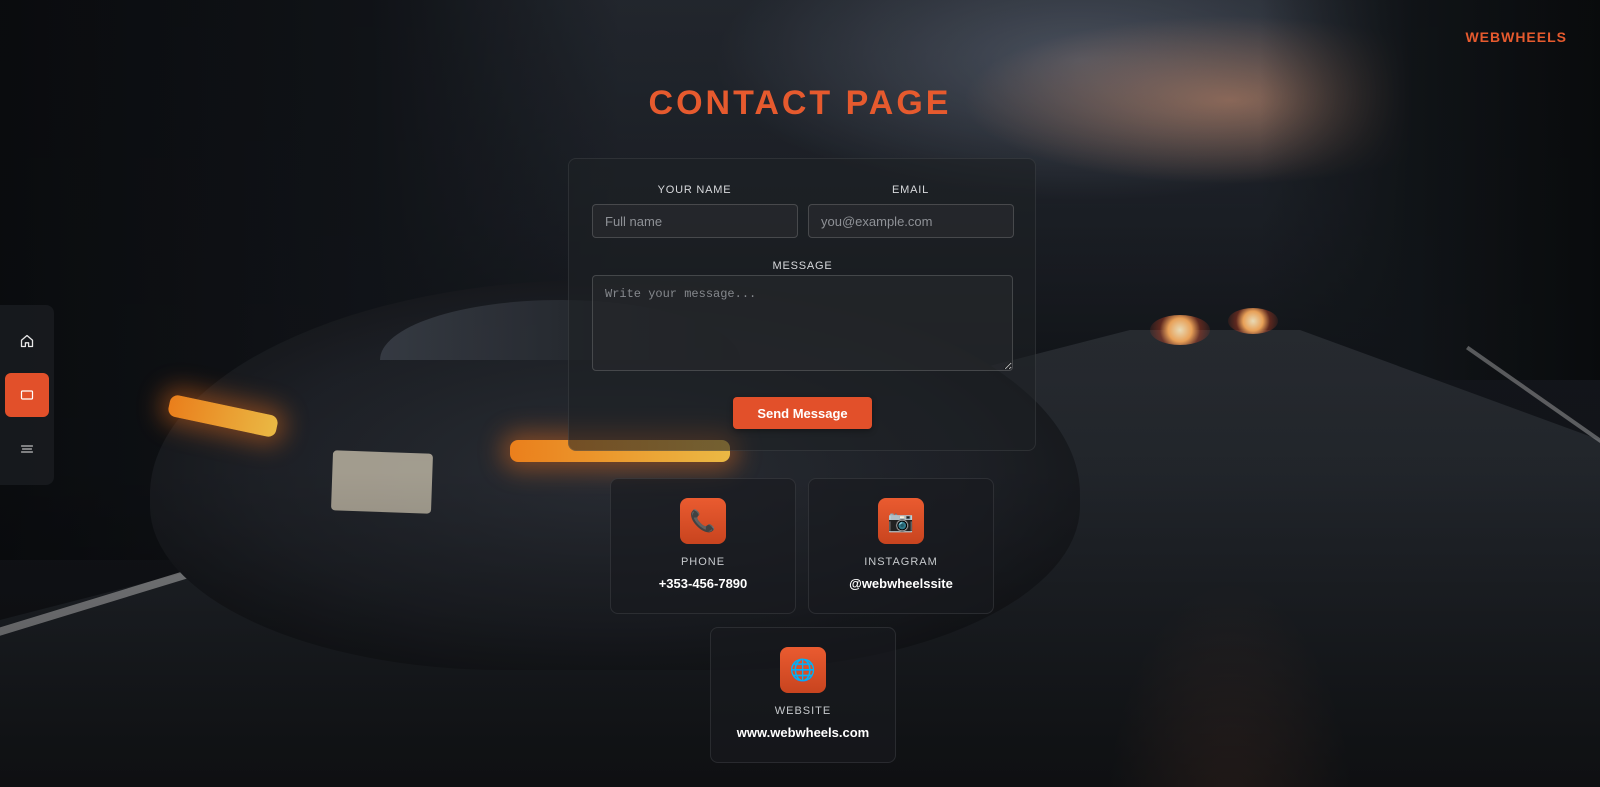 This screenshot has height=787, width=1600. What do you see at coordinates (1516, 37) in the screenshot?
I see `brand-logo-link: WEBWHEELS` at bounding box center [1516, 37].